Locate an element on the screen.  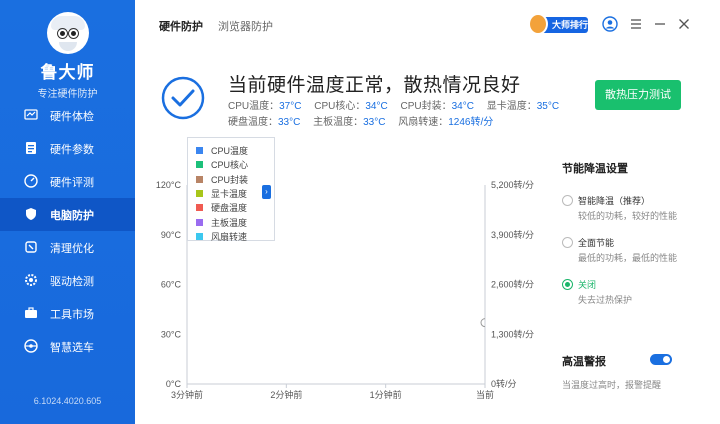
shield-icon is located at coordinates (31, 214).